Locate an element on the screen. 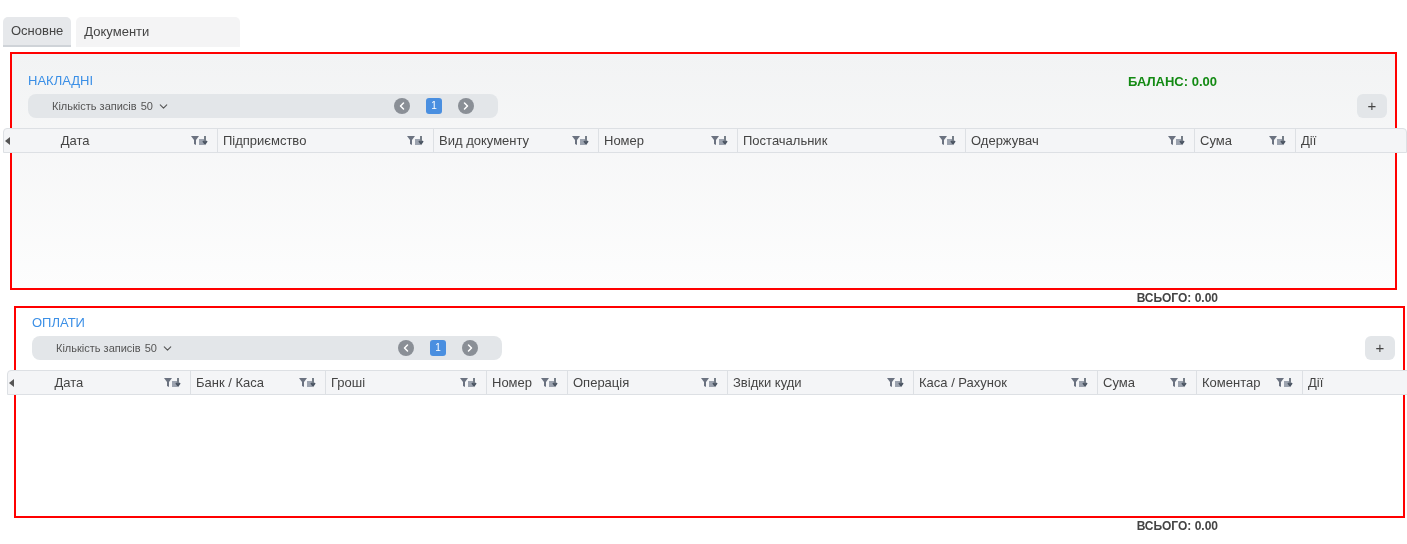  column-header: Звідки куди is located at coordinates (767, 382).